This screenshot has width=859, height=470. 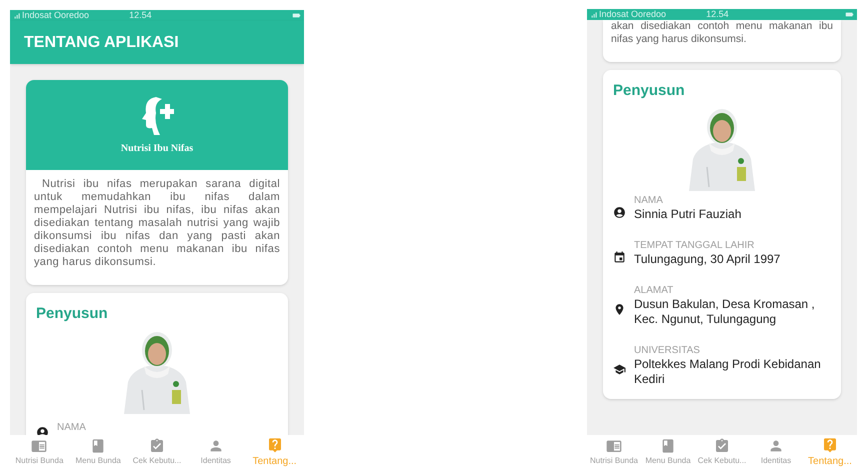 I want to click on field-value: Sinnia Putri Fauziah, so click(x=688, y=214).